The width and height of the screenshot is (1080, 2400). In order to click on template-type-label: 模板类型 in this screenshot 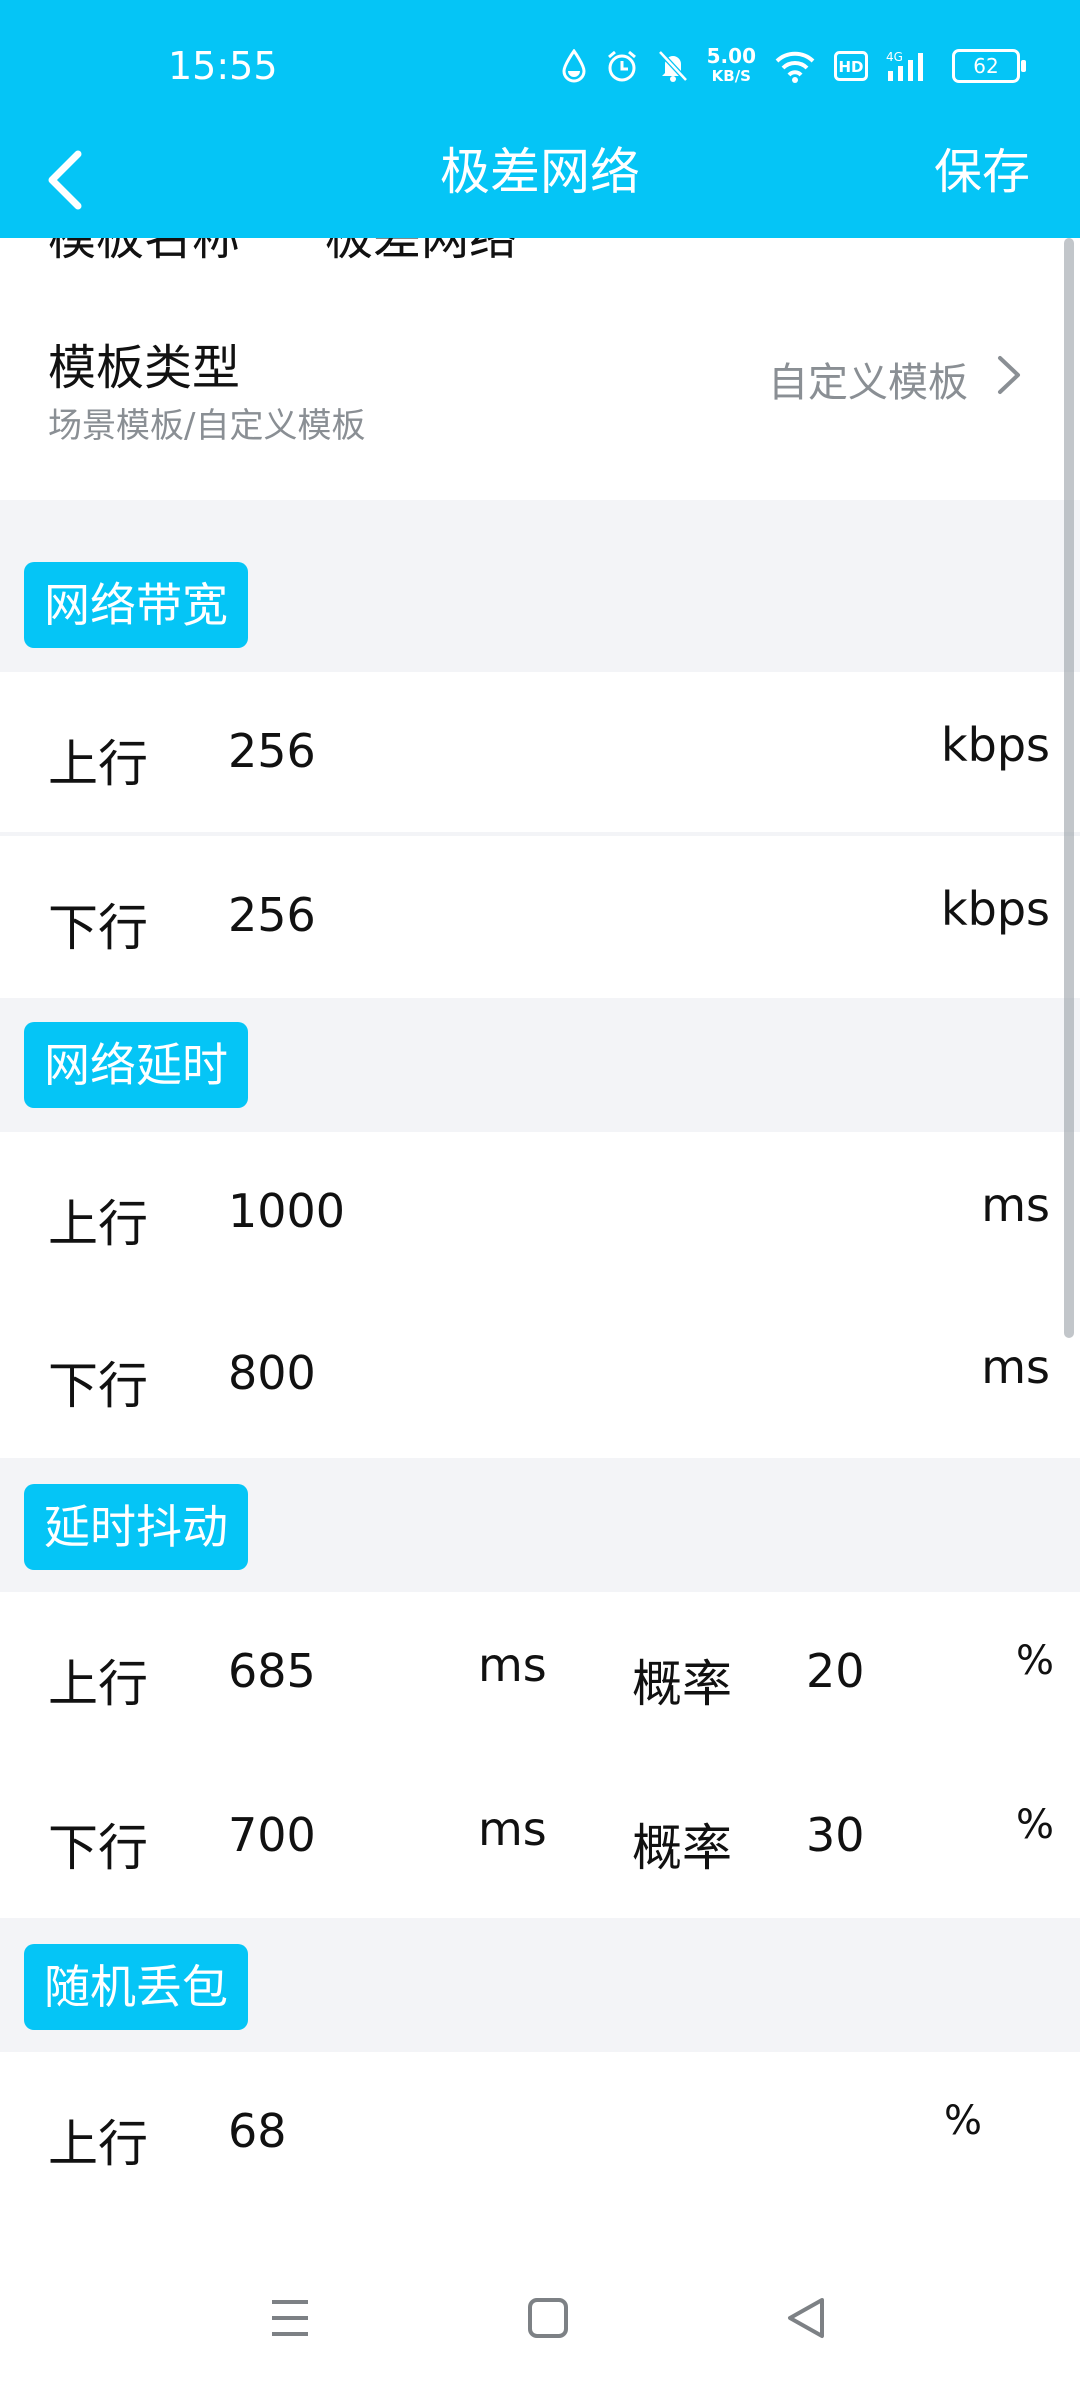, I will do `click(144, 368)`.